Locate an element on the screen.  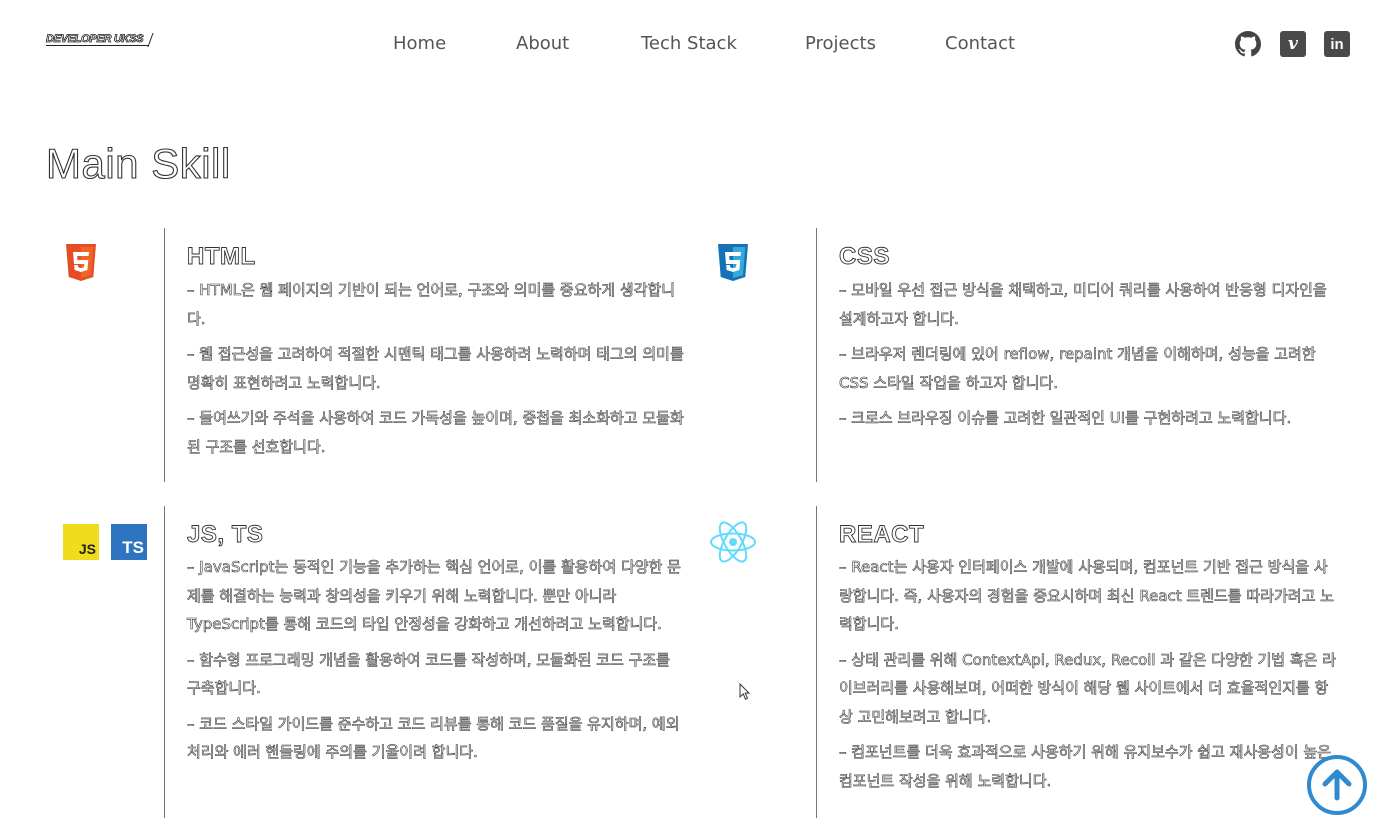
main-nav: Home About Tech Stack Projects Contact is located at coordinates (697, 45).